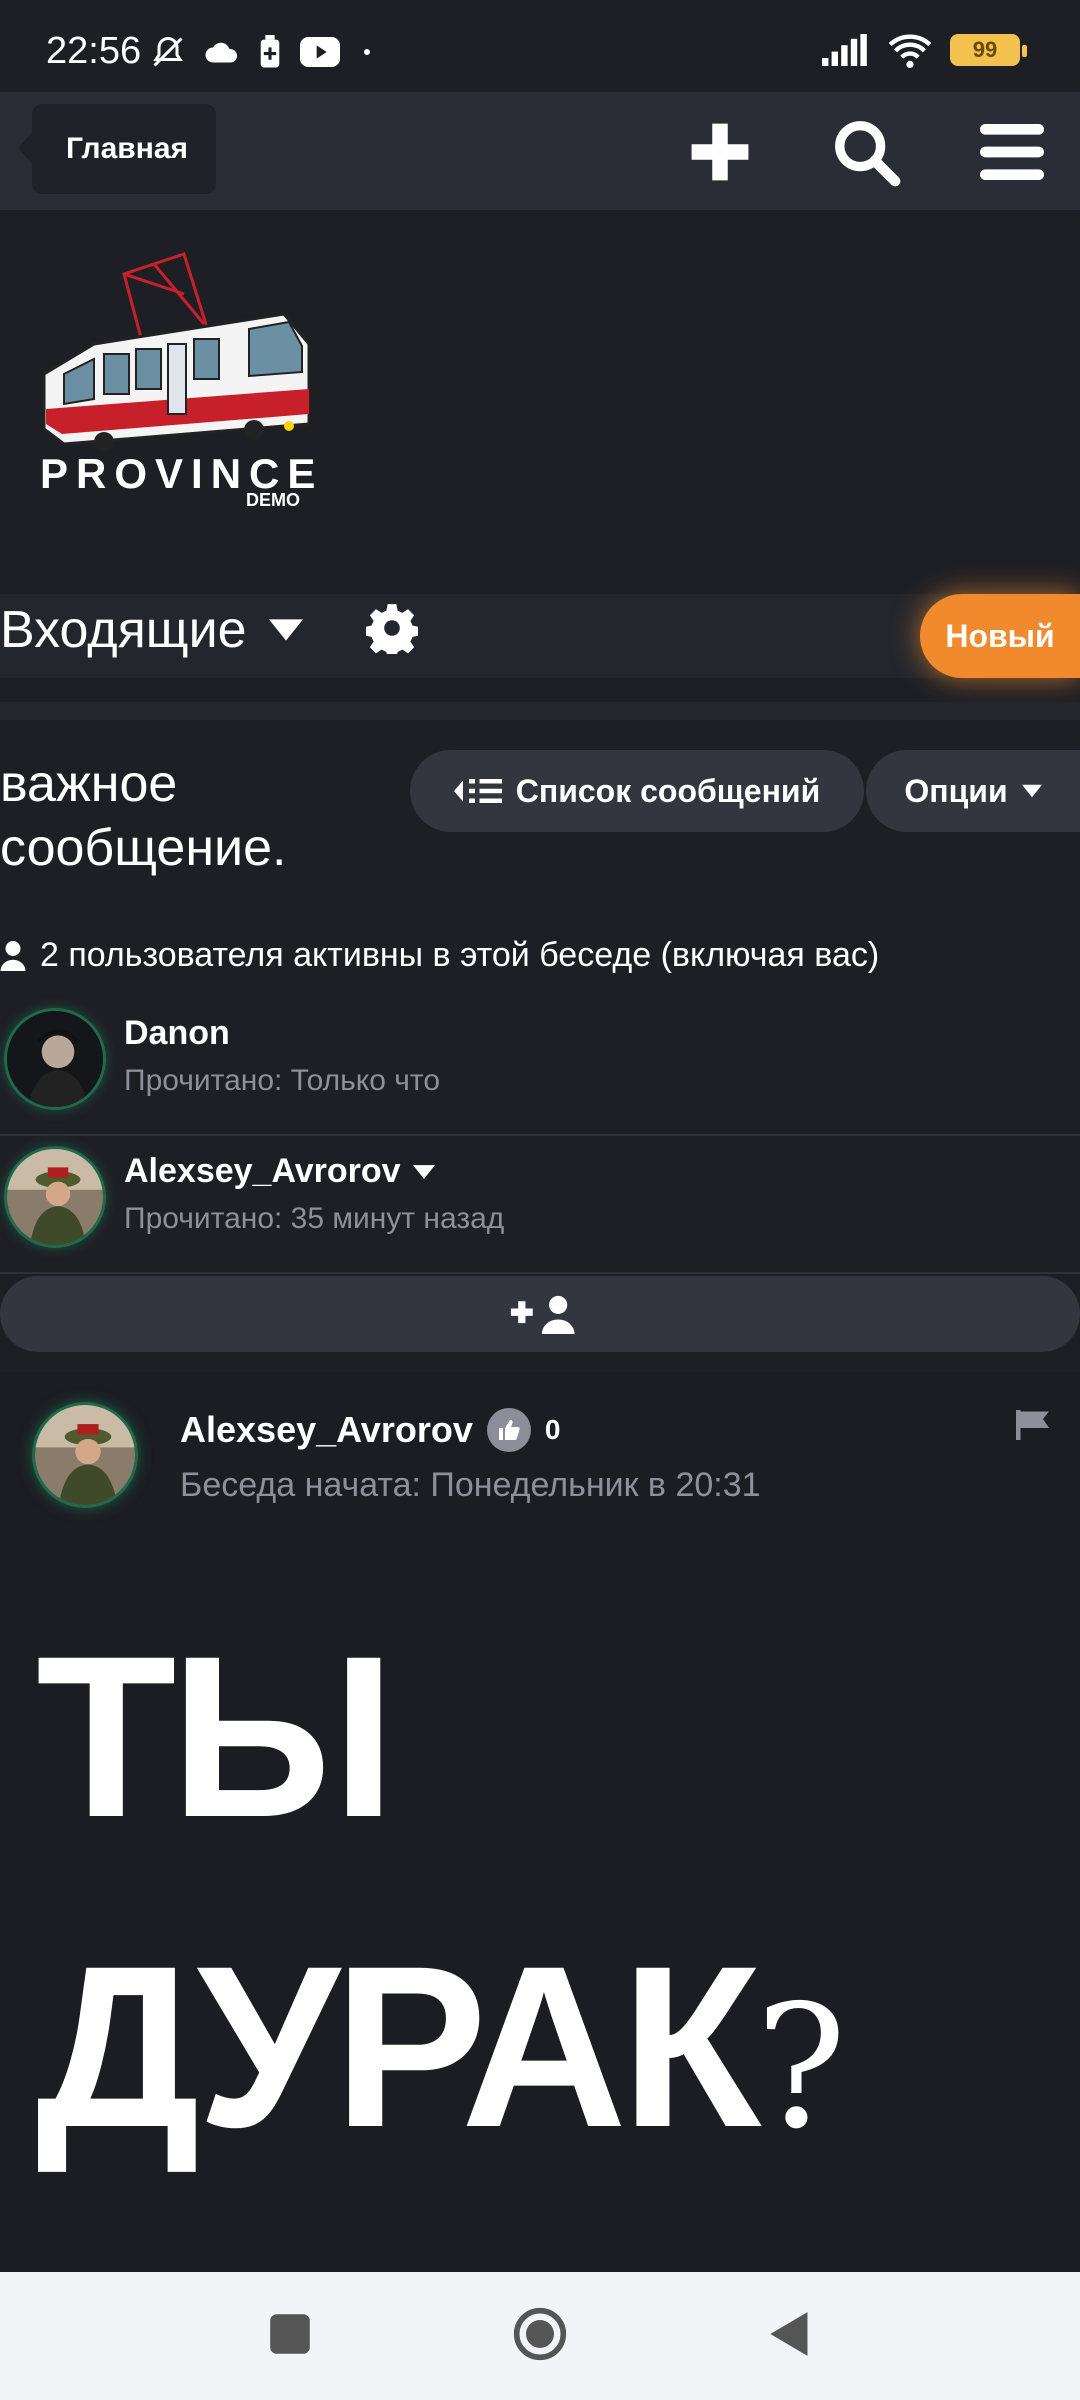 This screenshot has height=2400, width=1080. I want to click on divider, so click(540, 711).